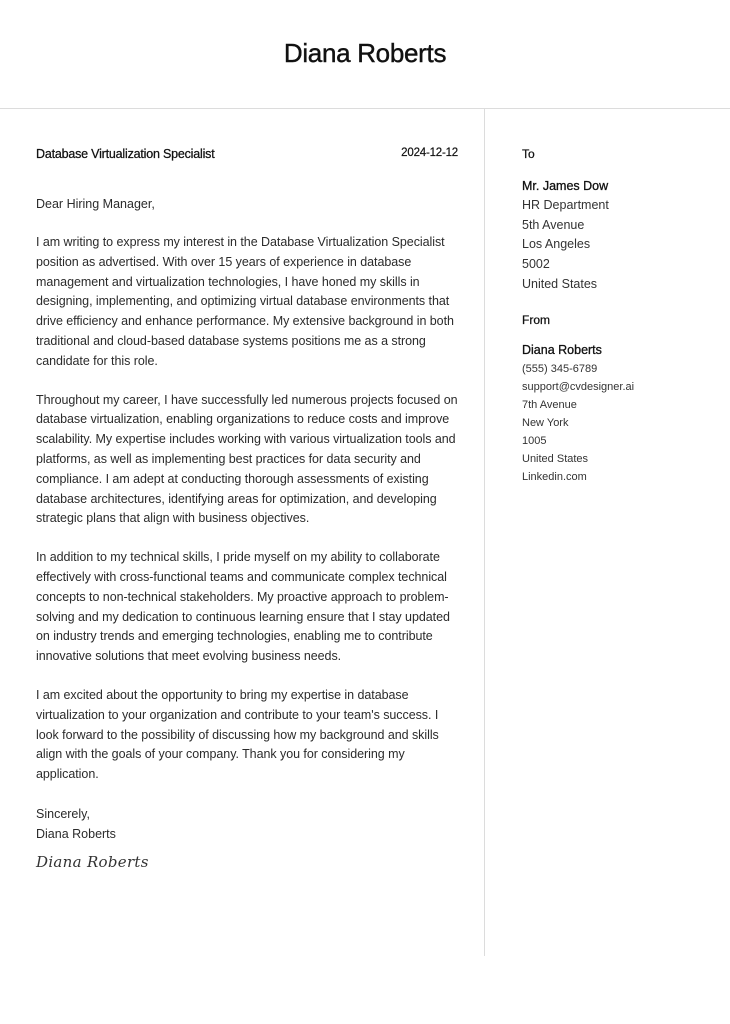 Image resolution: width=730 pixels, height=1024 pixels. What do you see at coordinates (484, 532) in the screenshot?
I see `column-divider` at bounding box center [484, 532].